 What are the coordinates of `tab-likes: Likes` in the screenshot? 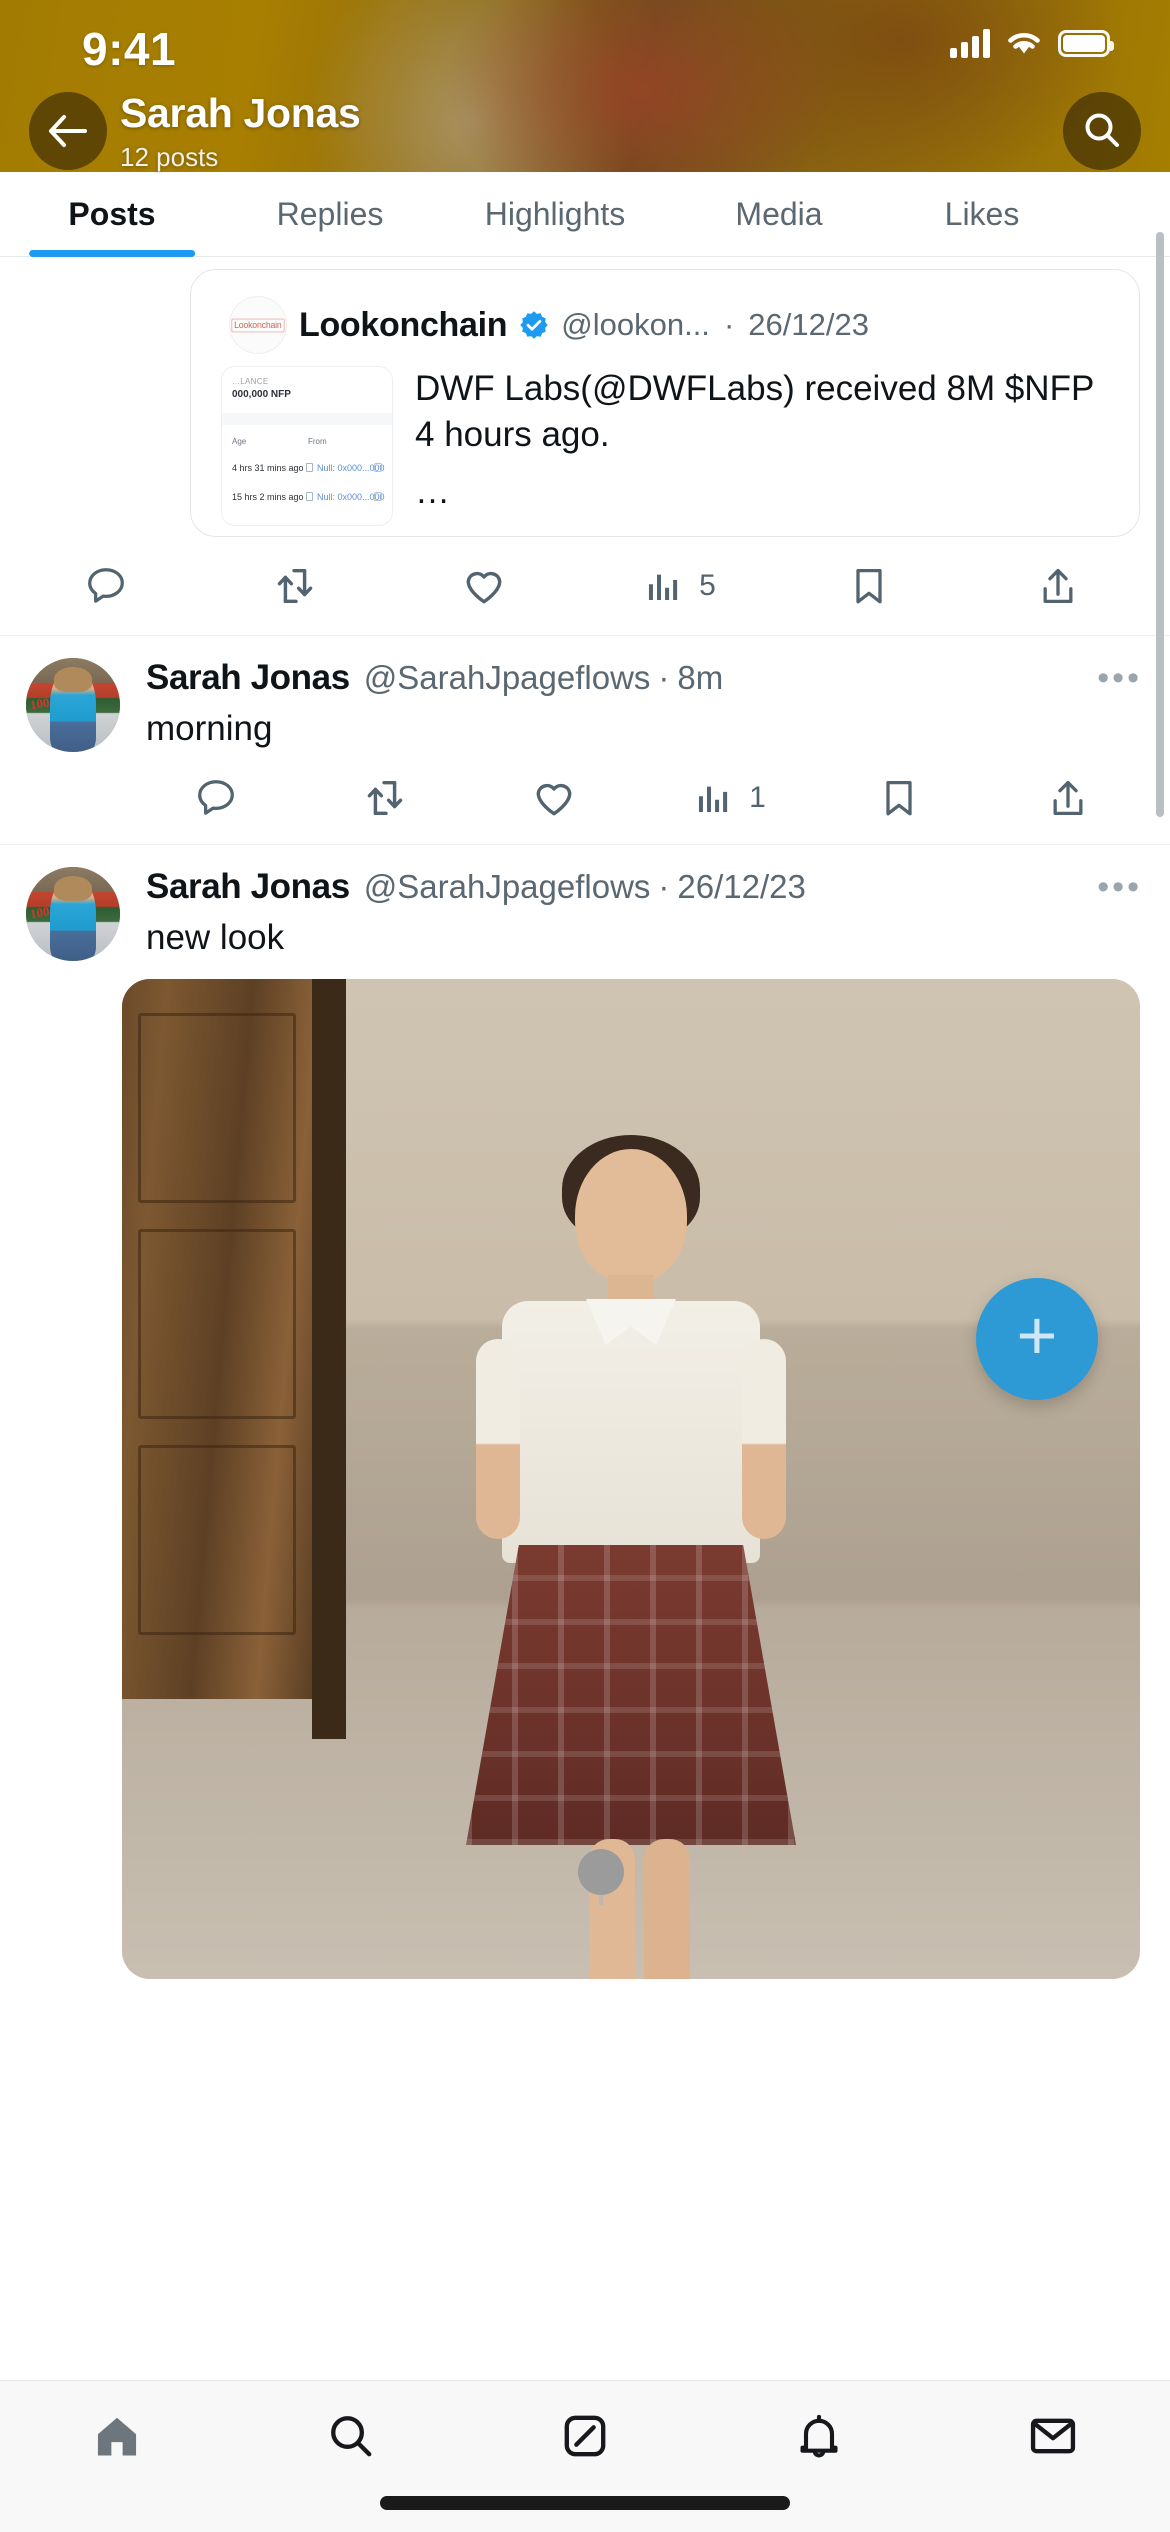 It's located at (982, 214).